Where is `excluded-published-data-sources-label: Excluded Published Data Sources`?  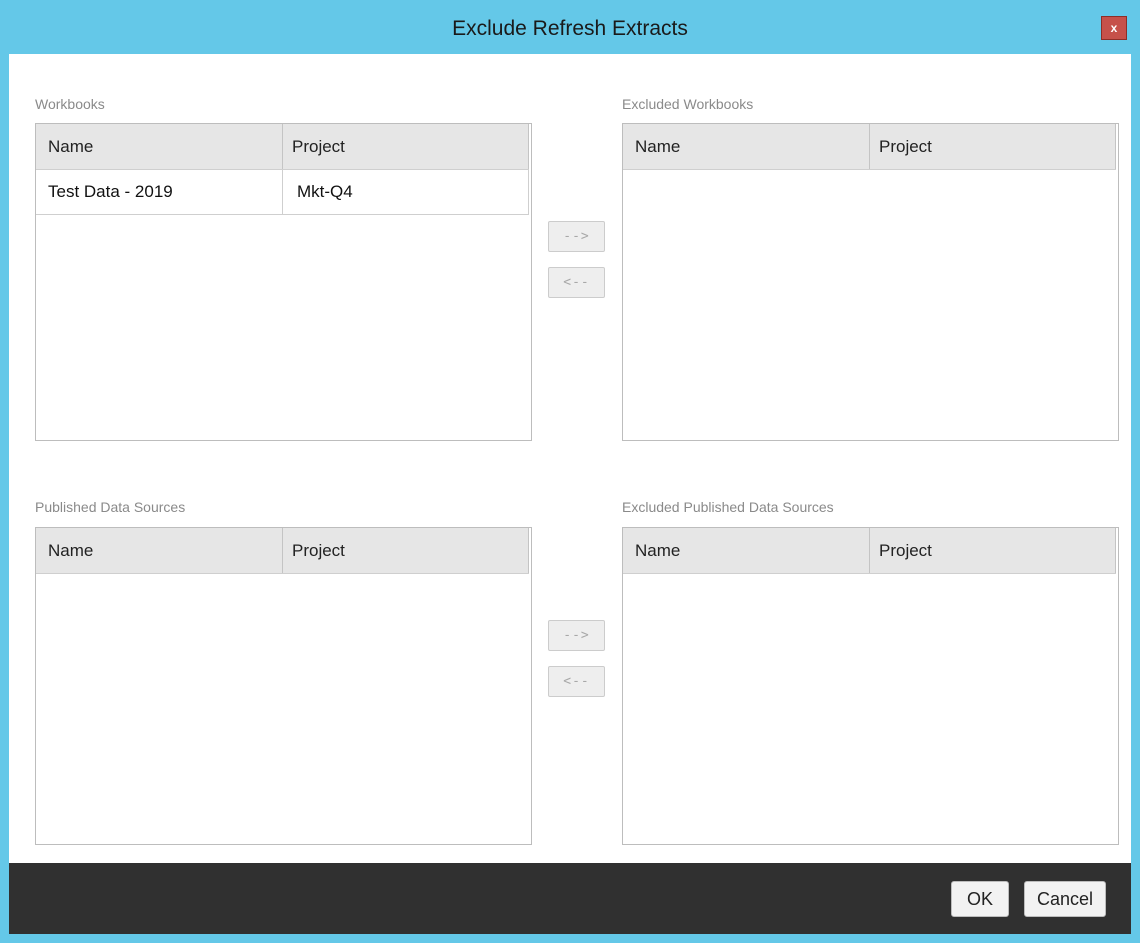
excluded-published-data-sources-label: Excluded Published Data Sources is located at coordinates (728, 507).